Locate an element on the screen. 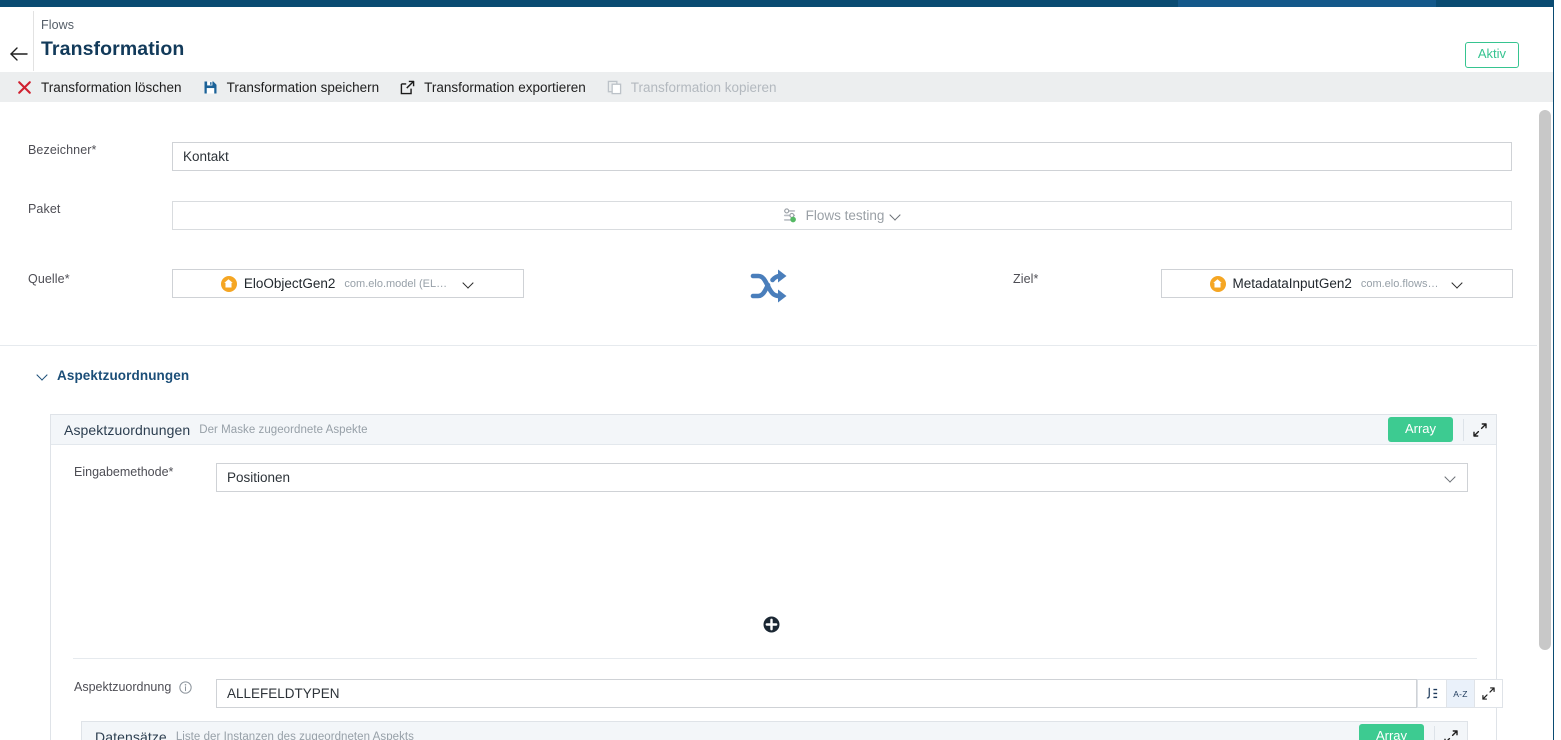 The width and height of the screenshot is (1561, 740). quelle-value: EloObjectGen2 is located at coordinates (289, 283).